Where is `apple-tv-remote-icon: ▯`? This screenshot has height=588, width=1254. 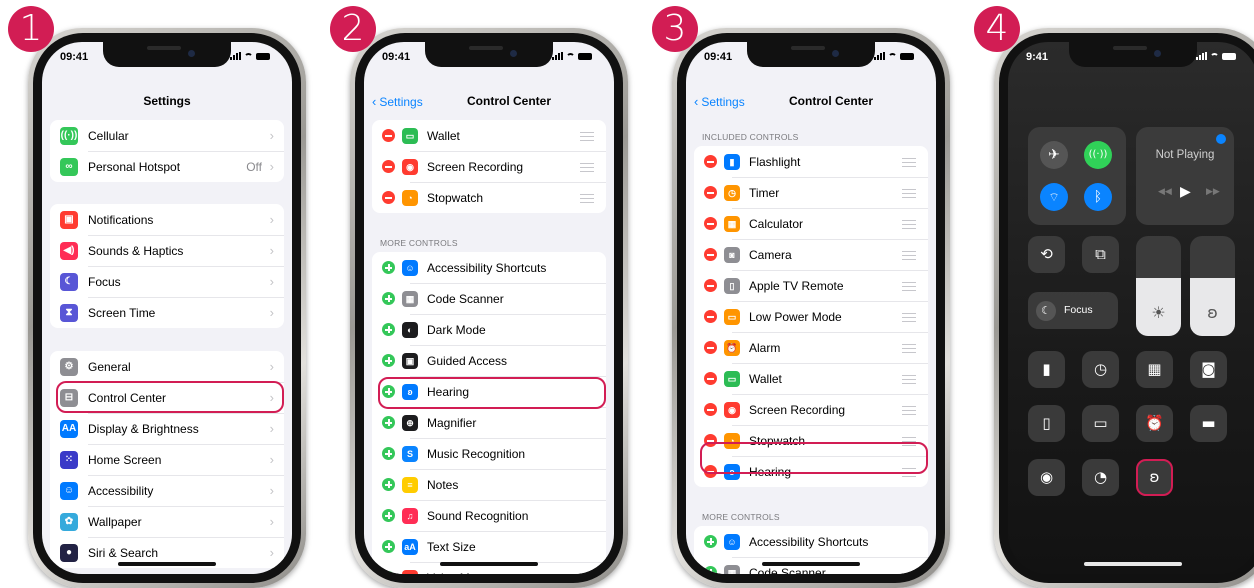
apple-tv-remote-icon: ▯ is located at coordinates (1046, 423).